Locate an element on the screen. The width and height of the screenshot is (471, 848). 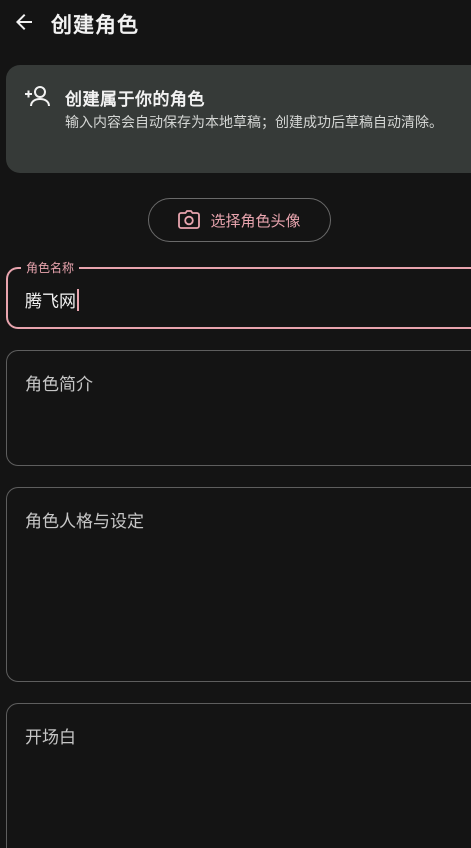
info-card: 创建属于你的角色 输入内容会自动保存为本地草稿；创建成功后草稿自动清除。 is located at coordinates (238, 119).